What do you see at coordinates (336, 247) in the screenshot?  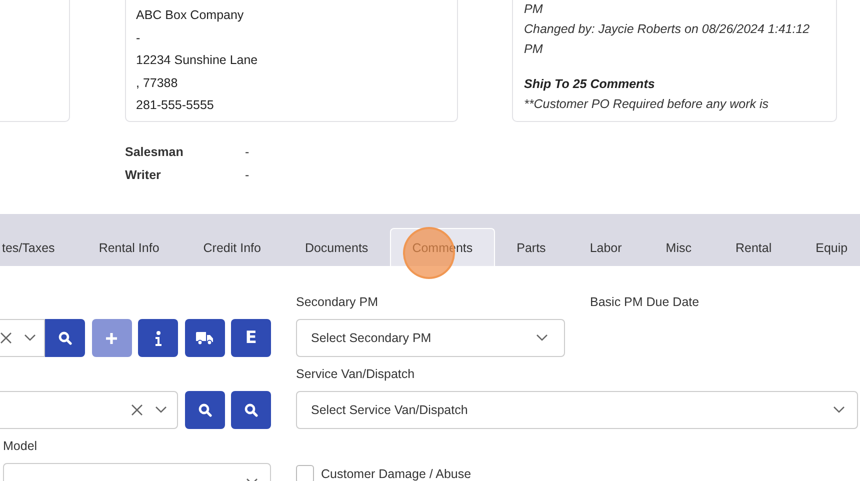 I see `tab: Documents` at bounding box center [336, 247].